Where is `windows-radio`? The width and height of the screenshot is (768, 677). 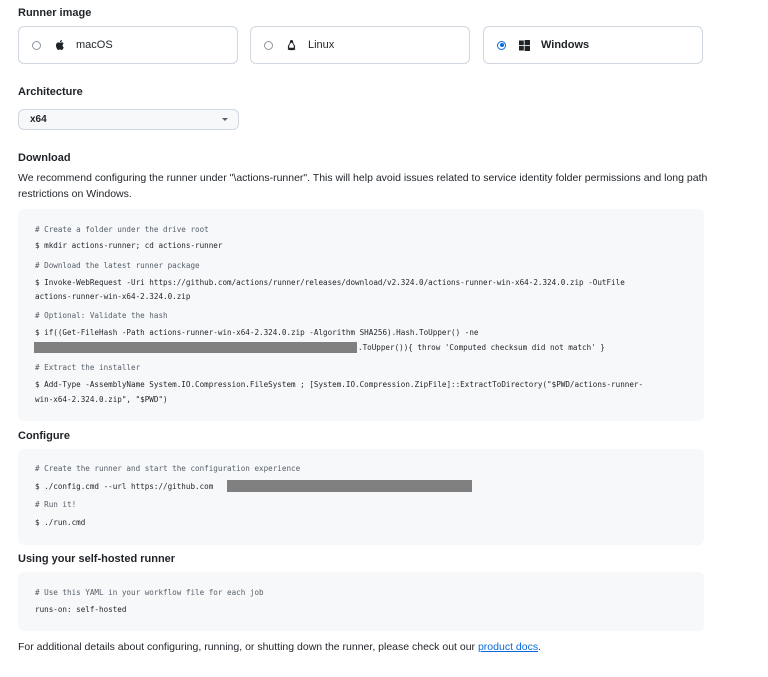
windows-radio is located at coordinates (501, 45).